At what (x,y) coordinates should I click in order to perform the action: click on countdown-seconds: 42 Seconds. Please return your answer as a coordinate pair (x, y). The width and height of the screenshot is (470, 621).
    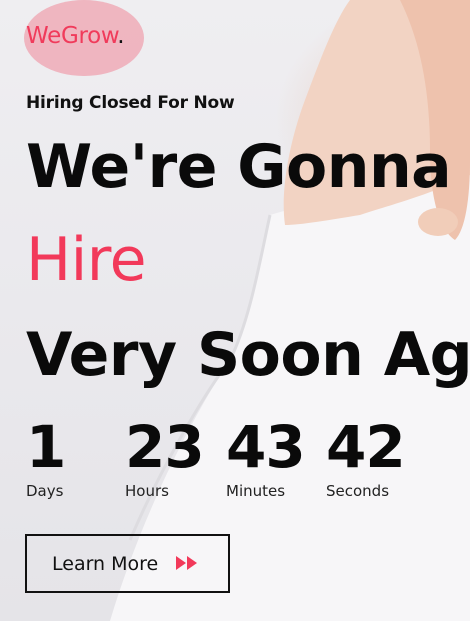
    Looking at the image, I should click on (366, 456).